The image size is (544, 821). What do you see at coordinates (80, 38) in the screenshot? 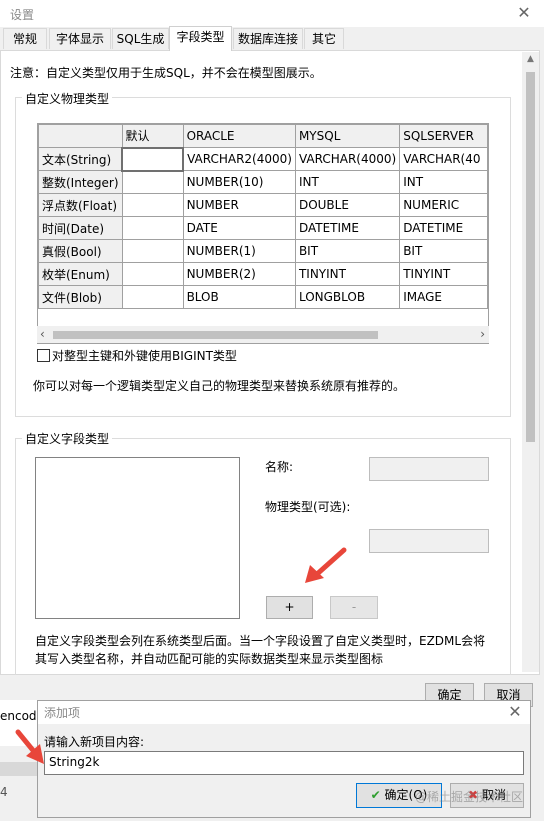
I see `tab-font-display: 字体显示` at bounding box center [80, 38].